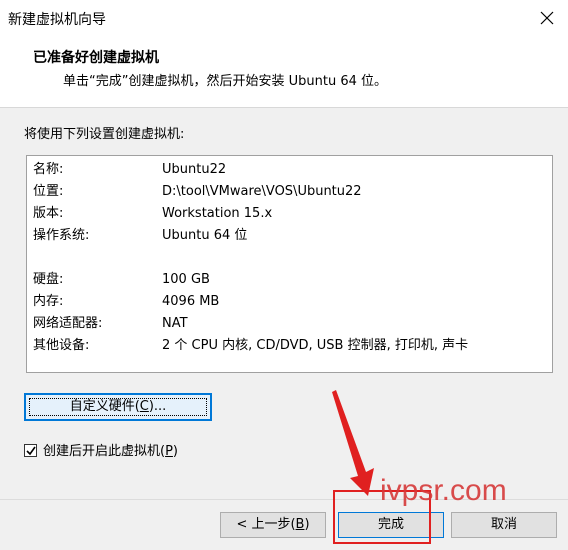  I want to click on summary-value: Ubuntu22, so click(194, 169).